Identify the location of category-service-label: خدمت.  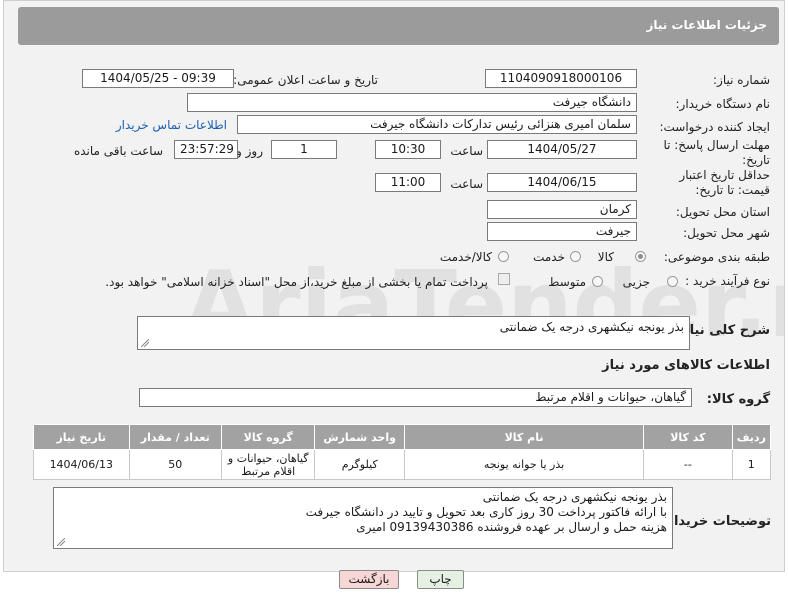
(549, 257).